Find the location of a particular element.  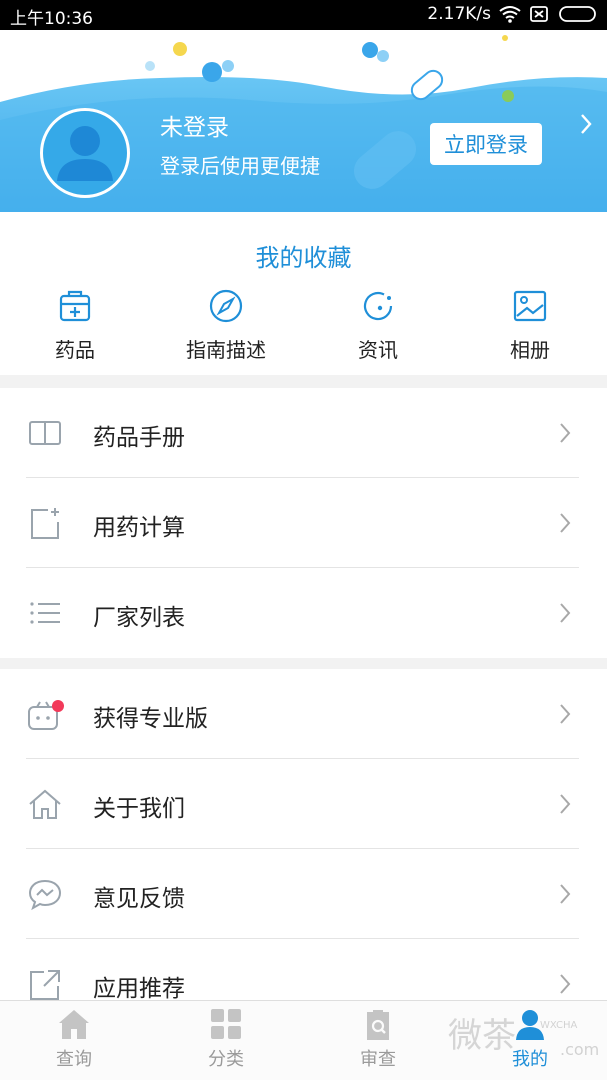

chat-icon is located at coordinates (45, 895).